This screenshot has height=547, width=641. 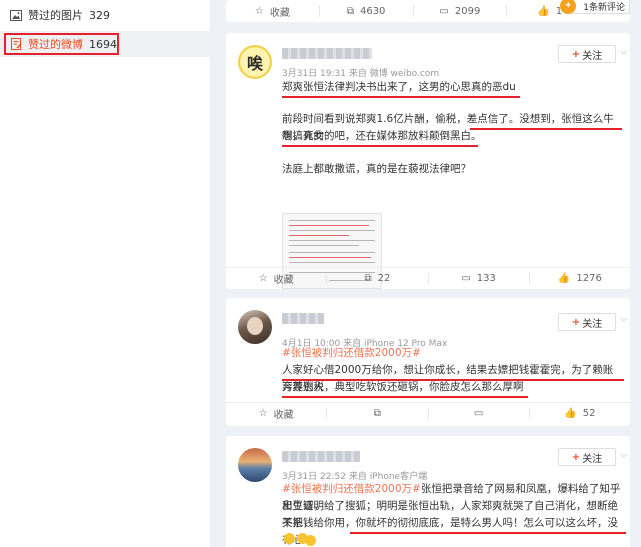 What do you see at coordinates (589, 413) in the screenshot?
I see `like-count: 52` at bounding box center [589, 413].